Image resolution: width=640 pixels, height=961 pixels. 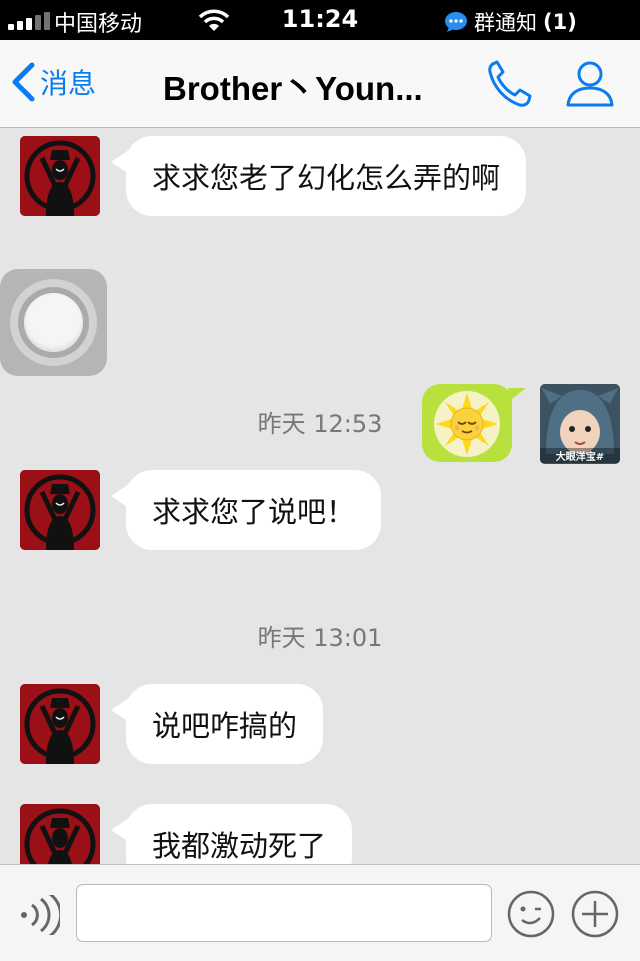 What do you see at coordinates (509, 84) in the screenshot?
I see `phone-icon` at bounding box center [509, 84].